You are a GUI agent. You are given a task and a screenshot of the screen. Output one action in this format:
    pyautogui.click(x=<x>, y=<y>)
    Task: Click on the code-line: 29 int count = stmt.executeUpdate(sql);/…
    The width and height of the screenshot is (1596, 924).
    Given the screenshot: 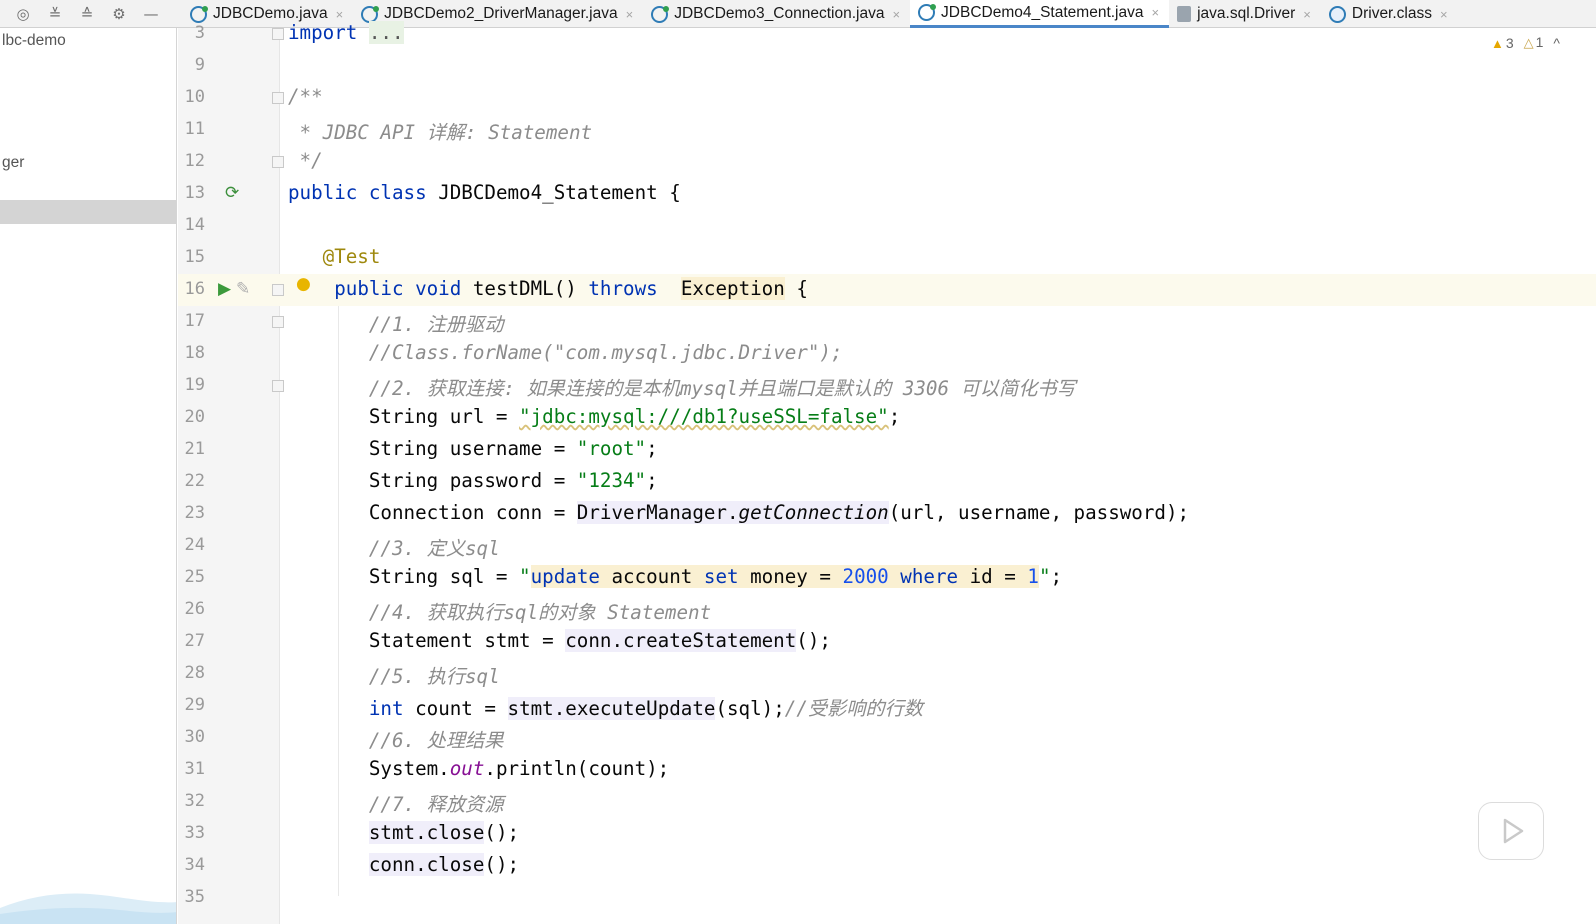 What is the action you would take?
    pyautogui.click(x=887, y=706)
    